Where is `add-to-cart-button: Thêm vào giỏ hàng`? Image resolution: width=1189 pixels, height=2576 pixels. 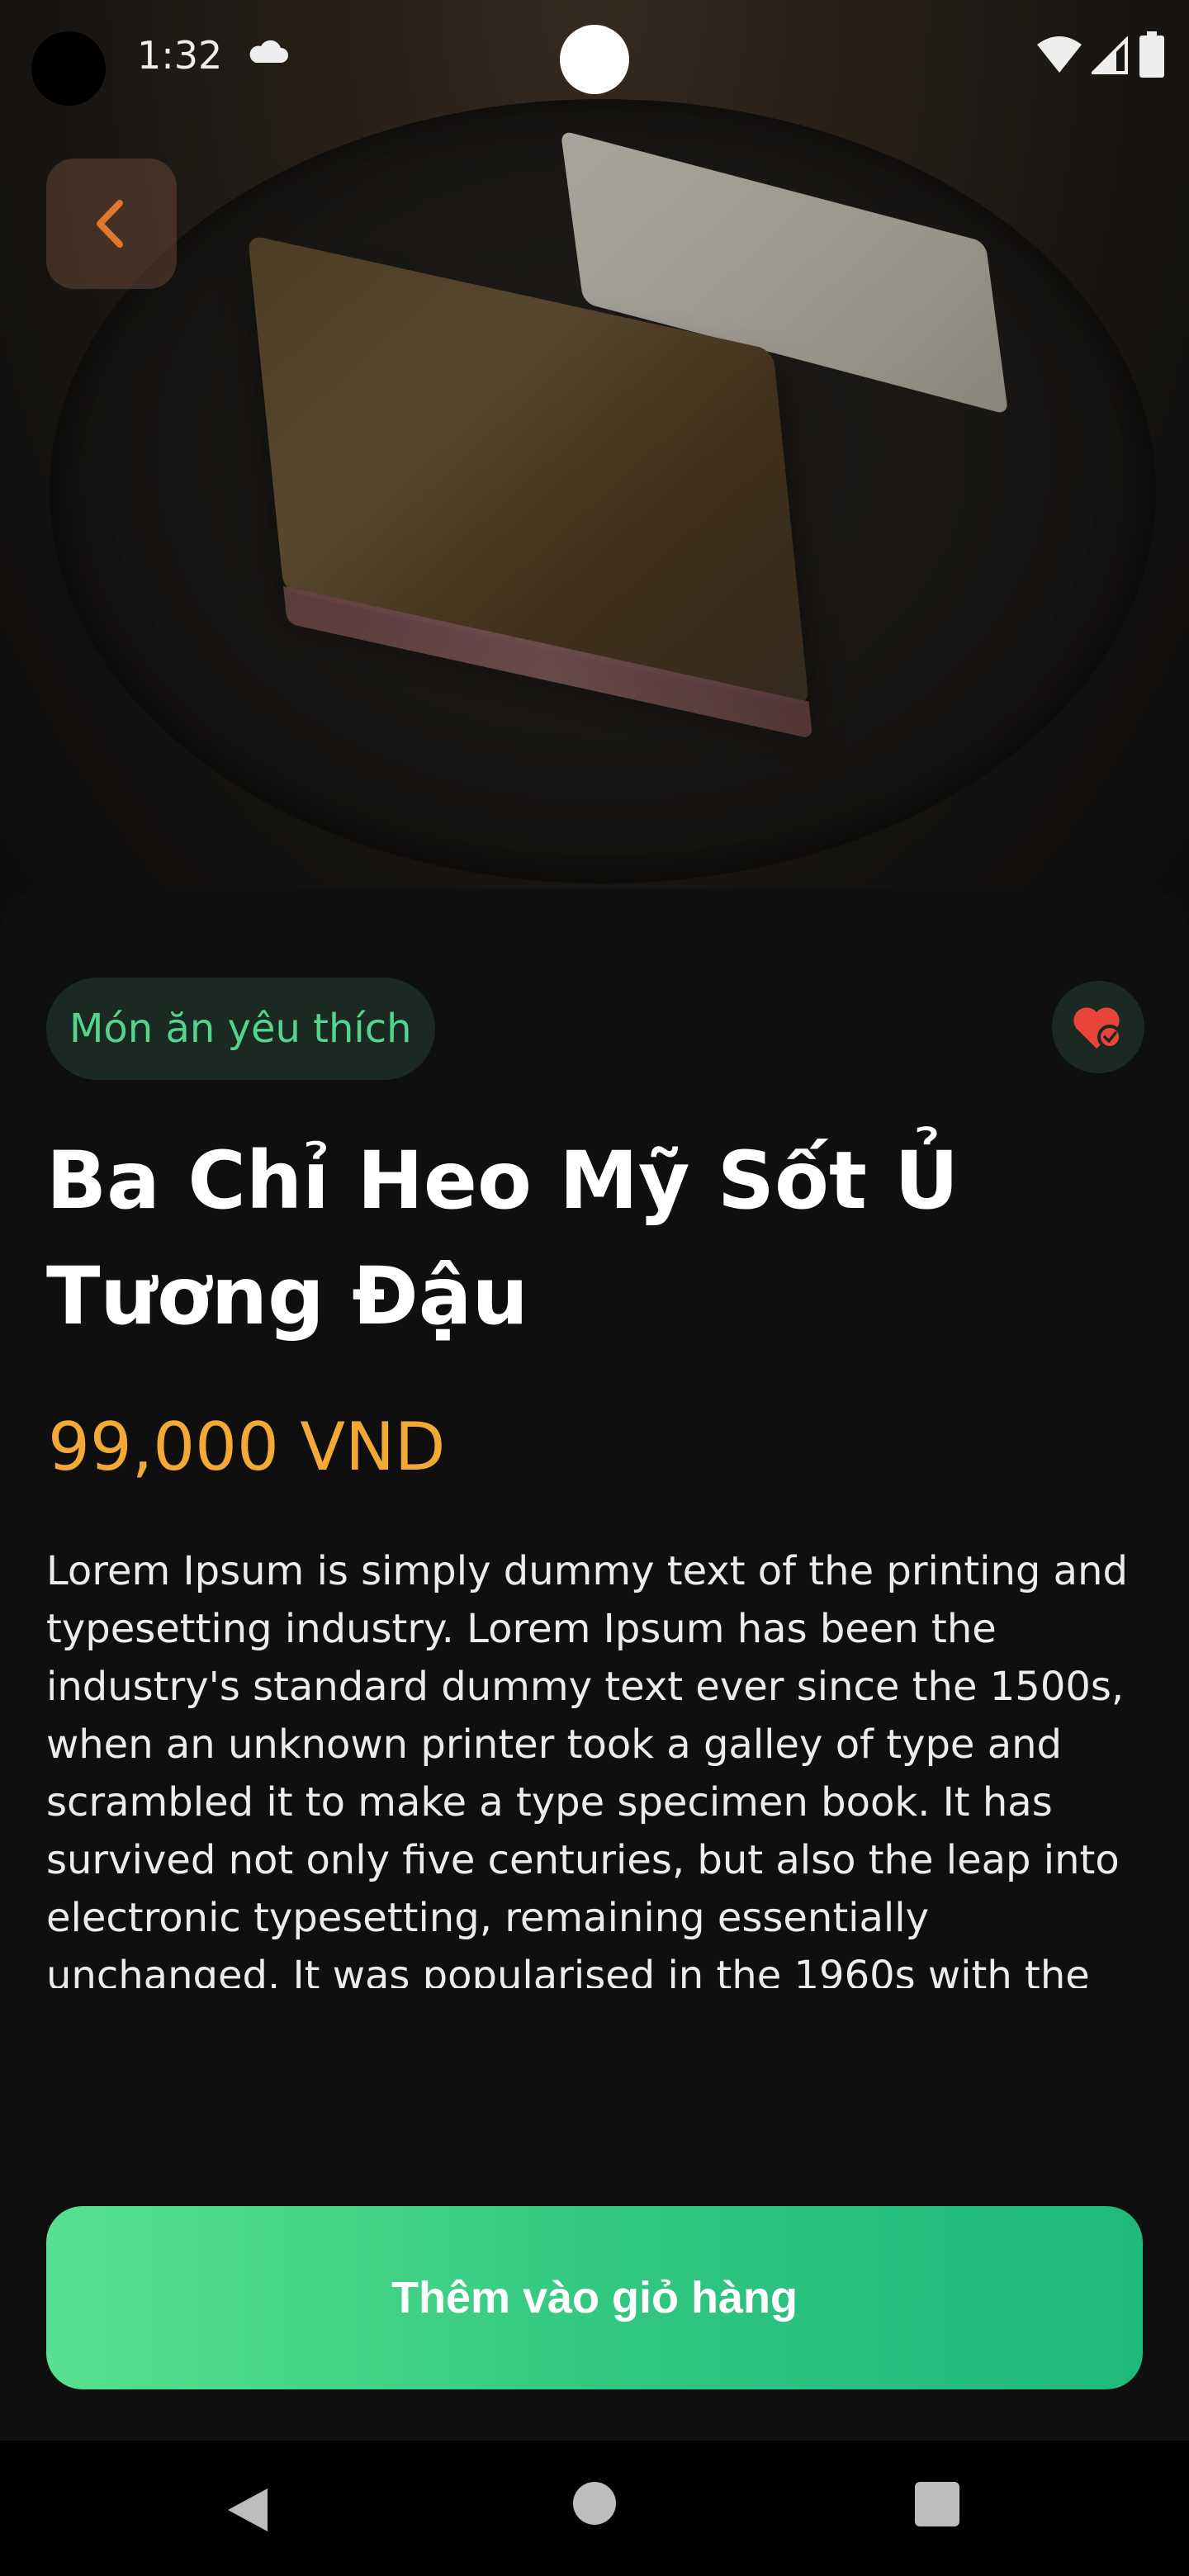 add-to-cart-button: Thêm vào giỏ hàng is located at coordinates (594, 2297).